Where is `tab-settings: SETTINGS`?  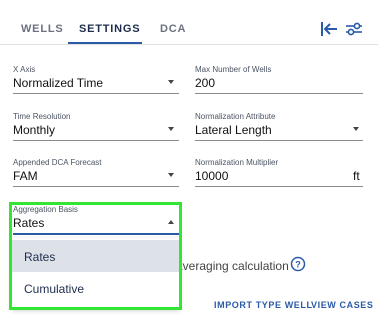 tab-settings: SETTINGS is located at coordinates (109, 29).